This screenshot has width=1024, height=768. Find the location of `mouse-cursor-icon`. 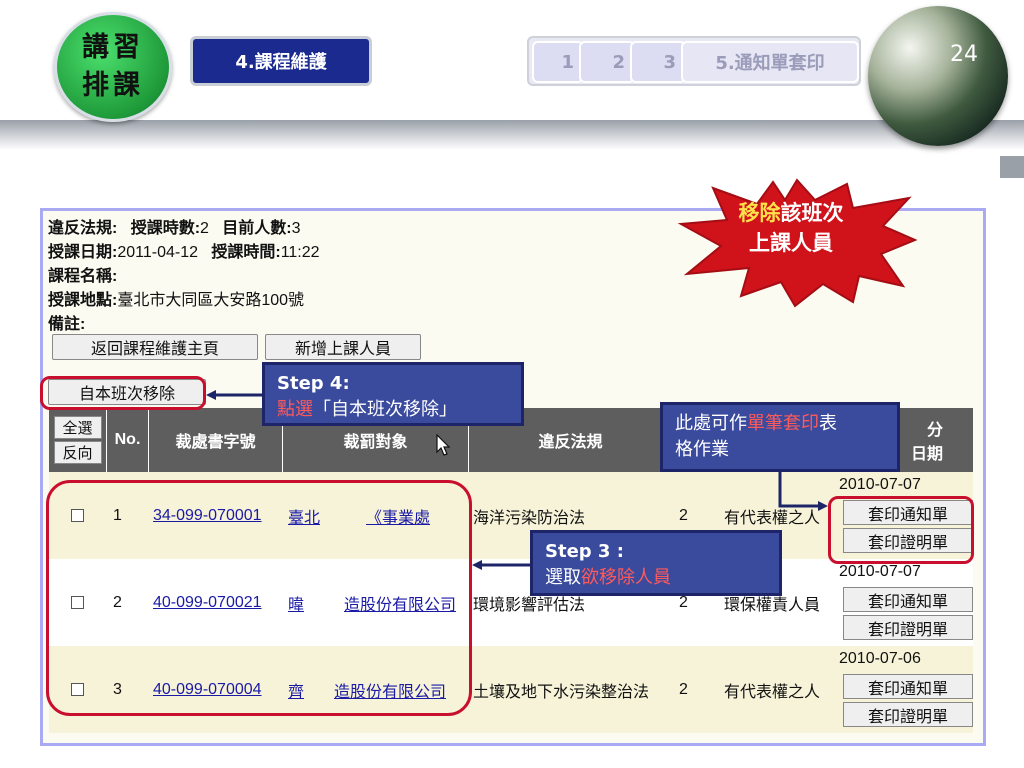

mouse-cursor-icon is located at coordinates (443, 445).